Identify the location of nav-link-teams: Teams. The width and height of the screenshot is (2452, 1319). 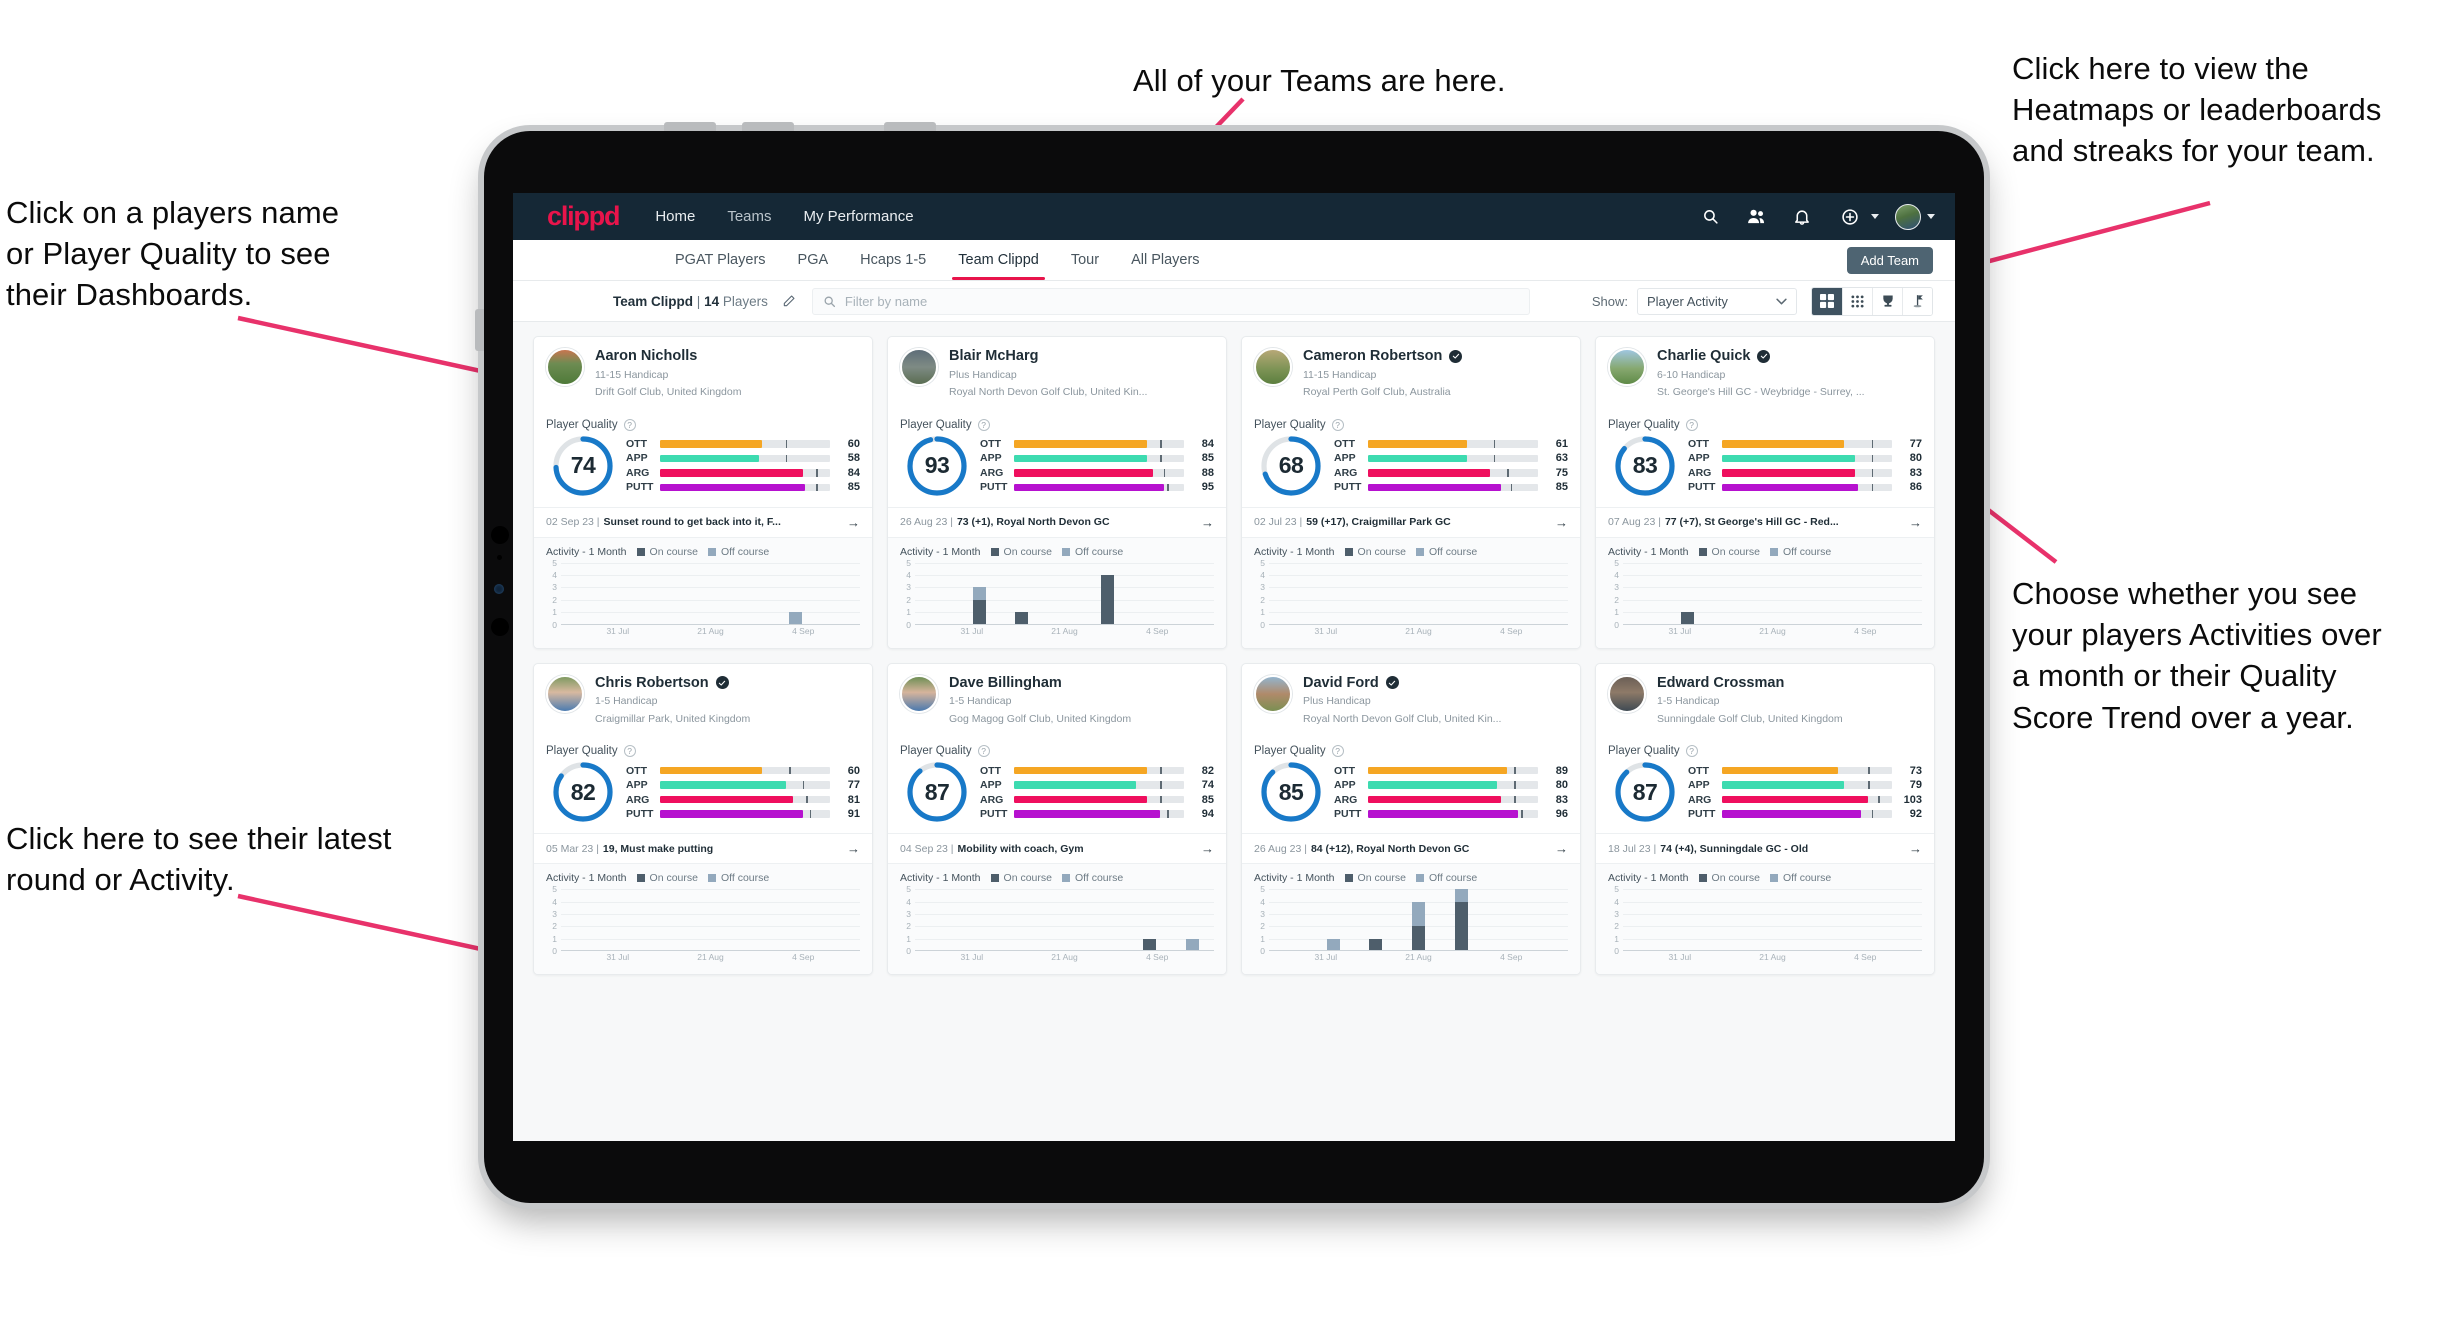
(749, 216).